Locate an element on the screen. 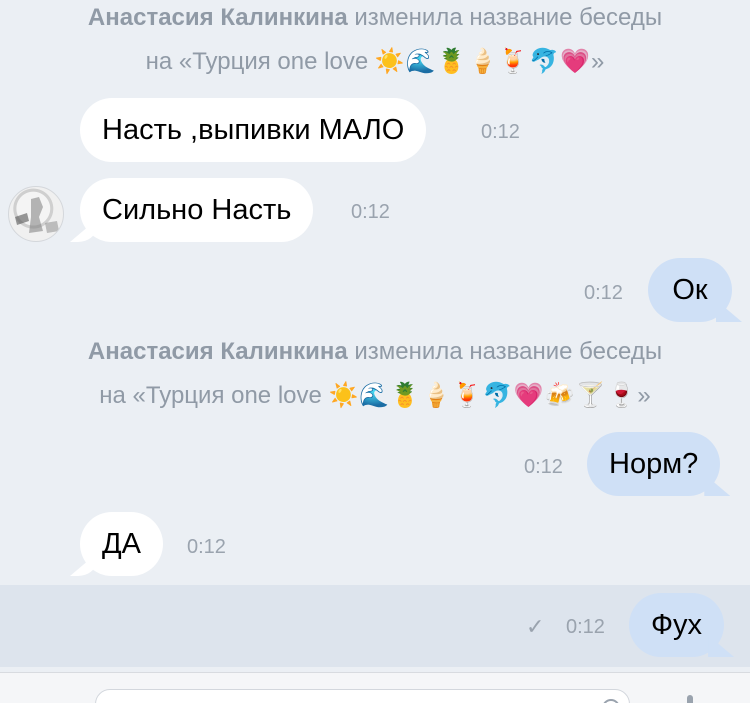 This screenshot has height=703, width=750. message-text: ДА is located at coordinates (121, 544).